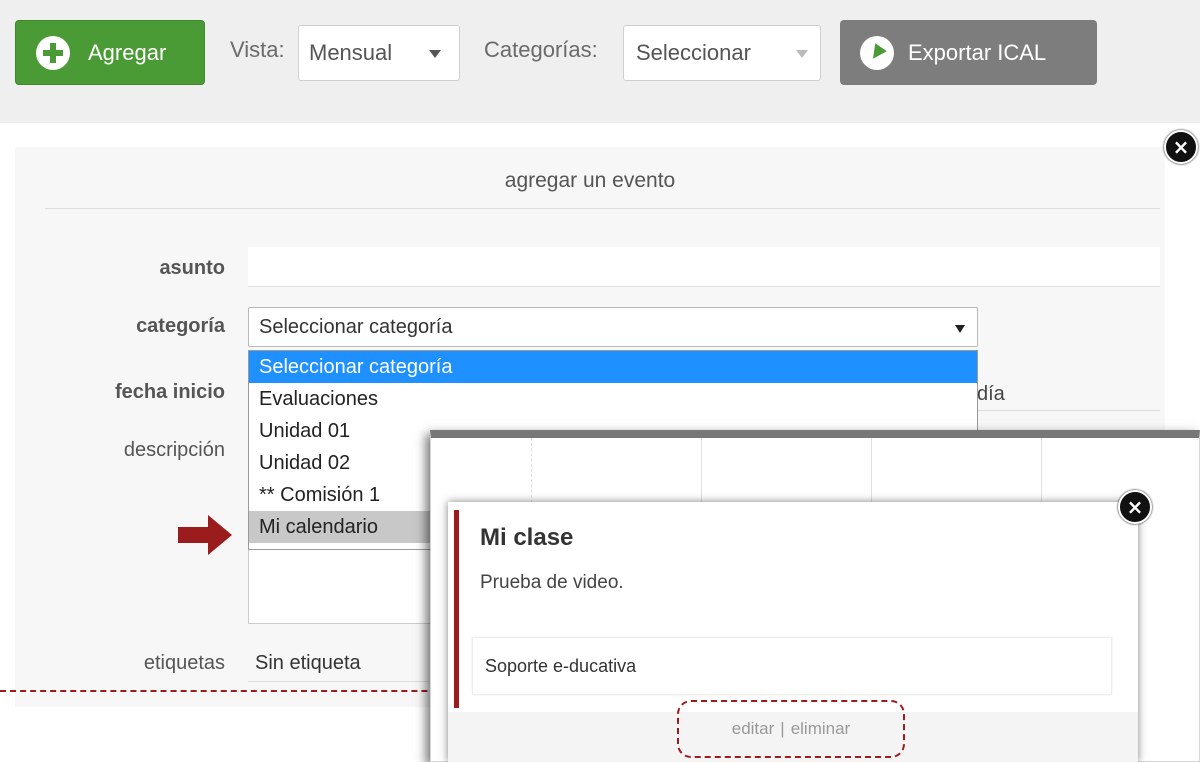 The height and width of the screenshot is (762, 1200). Describe the element at coordinates (205, 535) in the screenshot. I see `annotation-arrow` at that location.